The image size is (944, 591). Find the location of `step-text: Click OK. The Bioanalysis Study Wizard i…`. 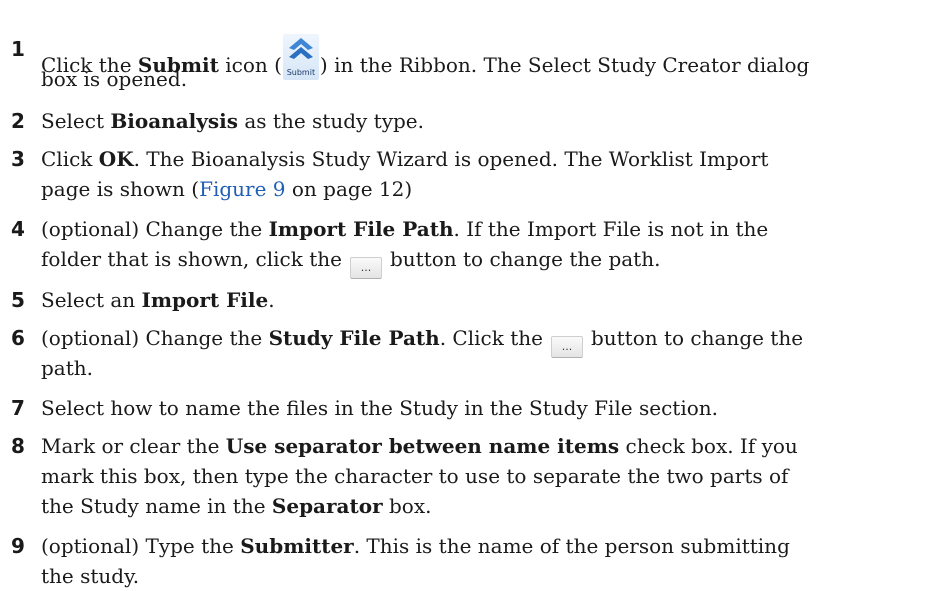

step-text: Click OK. The Bioanalysis Study Wizard i… is located at coordinates (405, 174).